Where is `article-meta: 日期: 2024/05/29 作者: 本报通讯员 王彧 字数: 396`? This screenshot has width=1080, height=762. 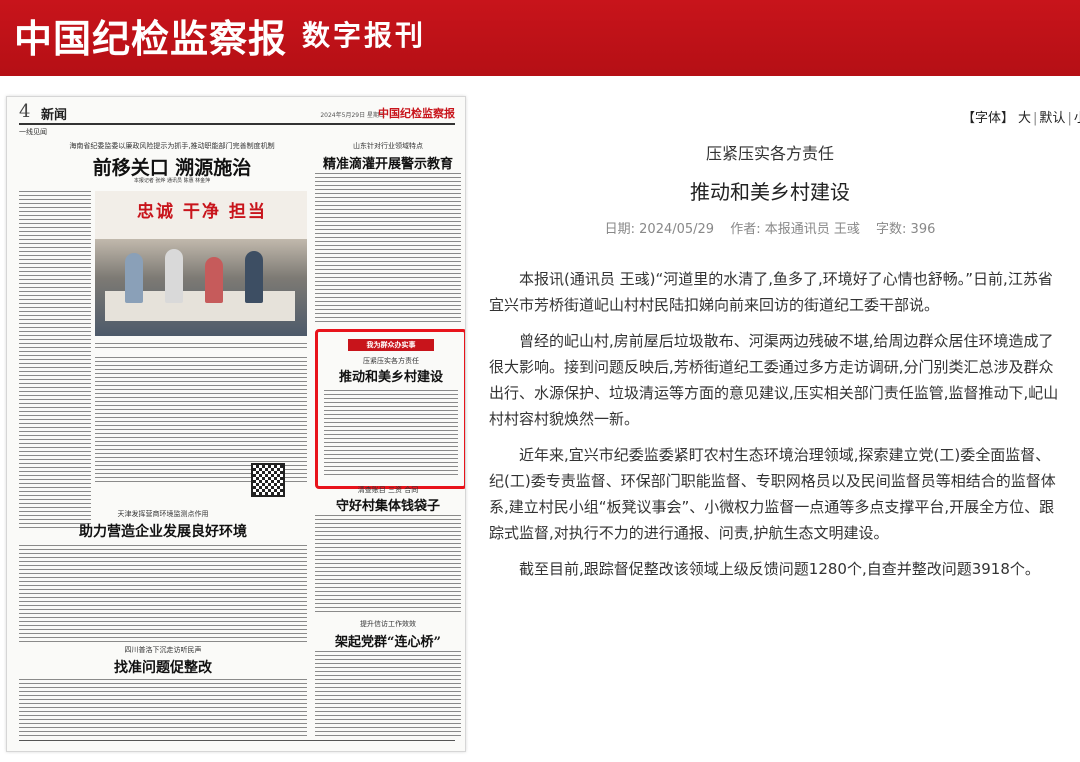
article-meta: 日期: 2024/05/29 作者: 本报通讯员 王彧 字数: 396 is located at coordinates (770, 227).